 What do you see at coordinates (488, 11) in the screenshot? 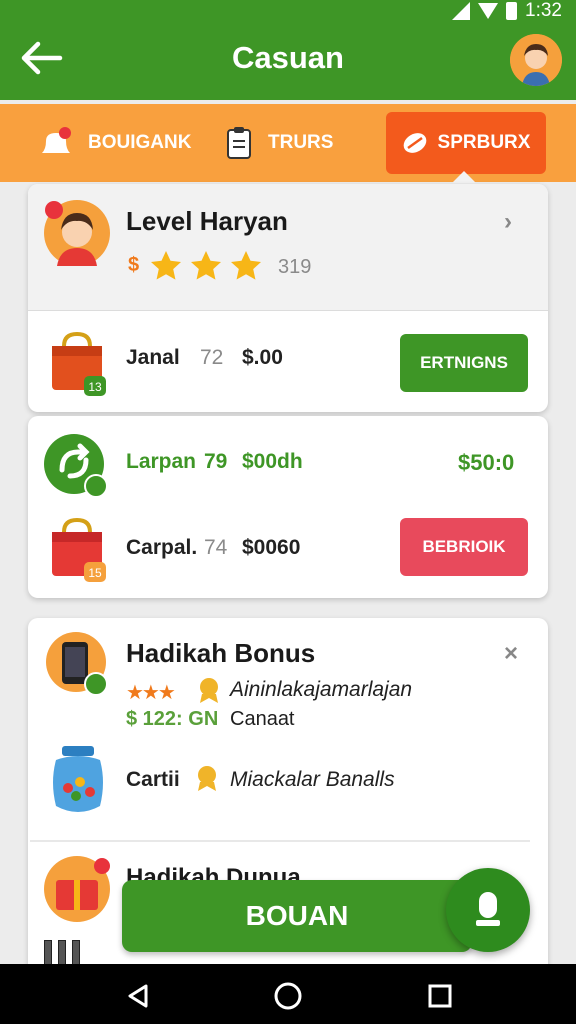
I see `wifi-icon` at bounding box center [488, 11].